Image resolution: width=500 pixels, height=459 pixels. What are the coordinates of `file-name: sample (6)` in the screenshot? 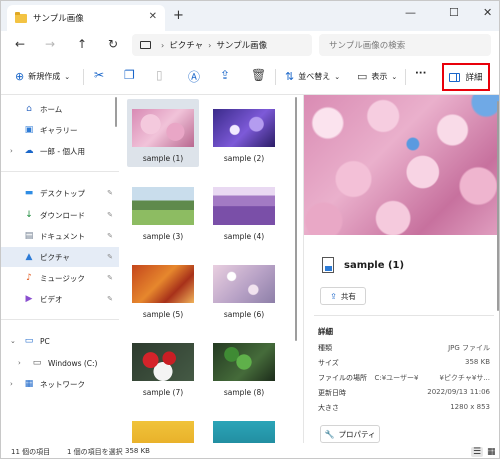 It's located at (244, 314).